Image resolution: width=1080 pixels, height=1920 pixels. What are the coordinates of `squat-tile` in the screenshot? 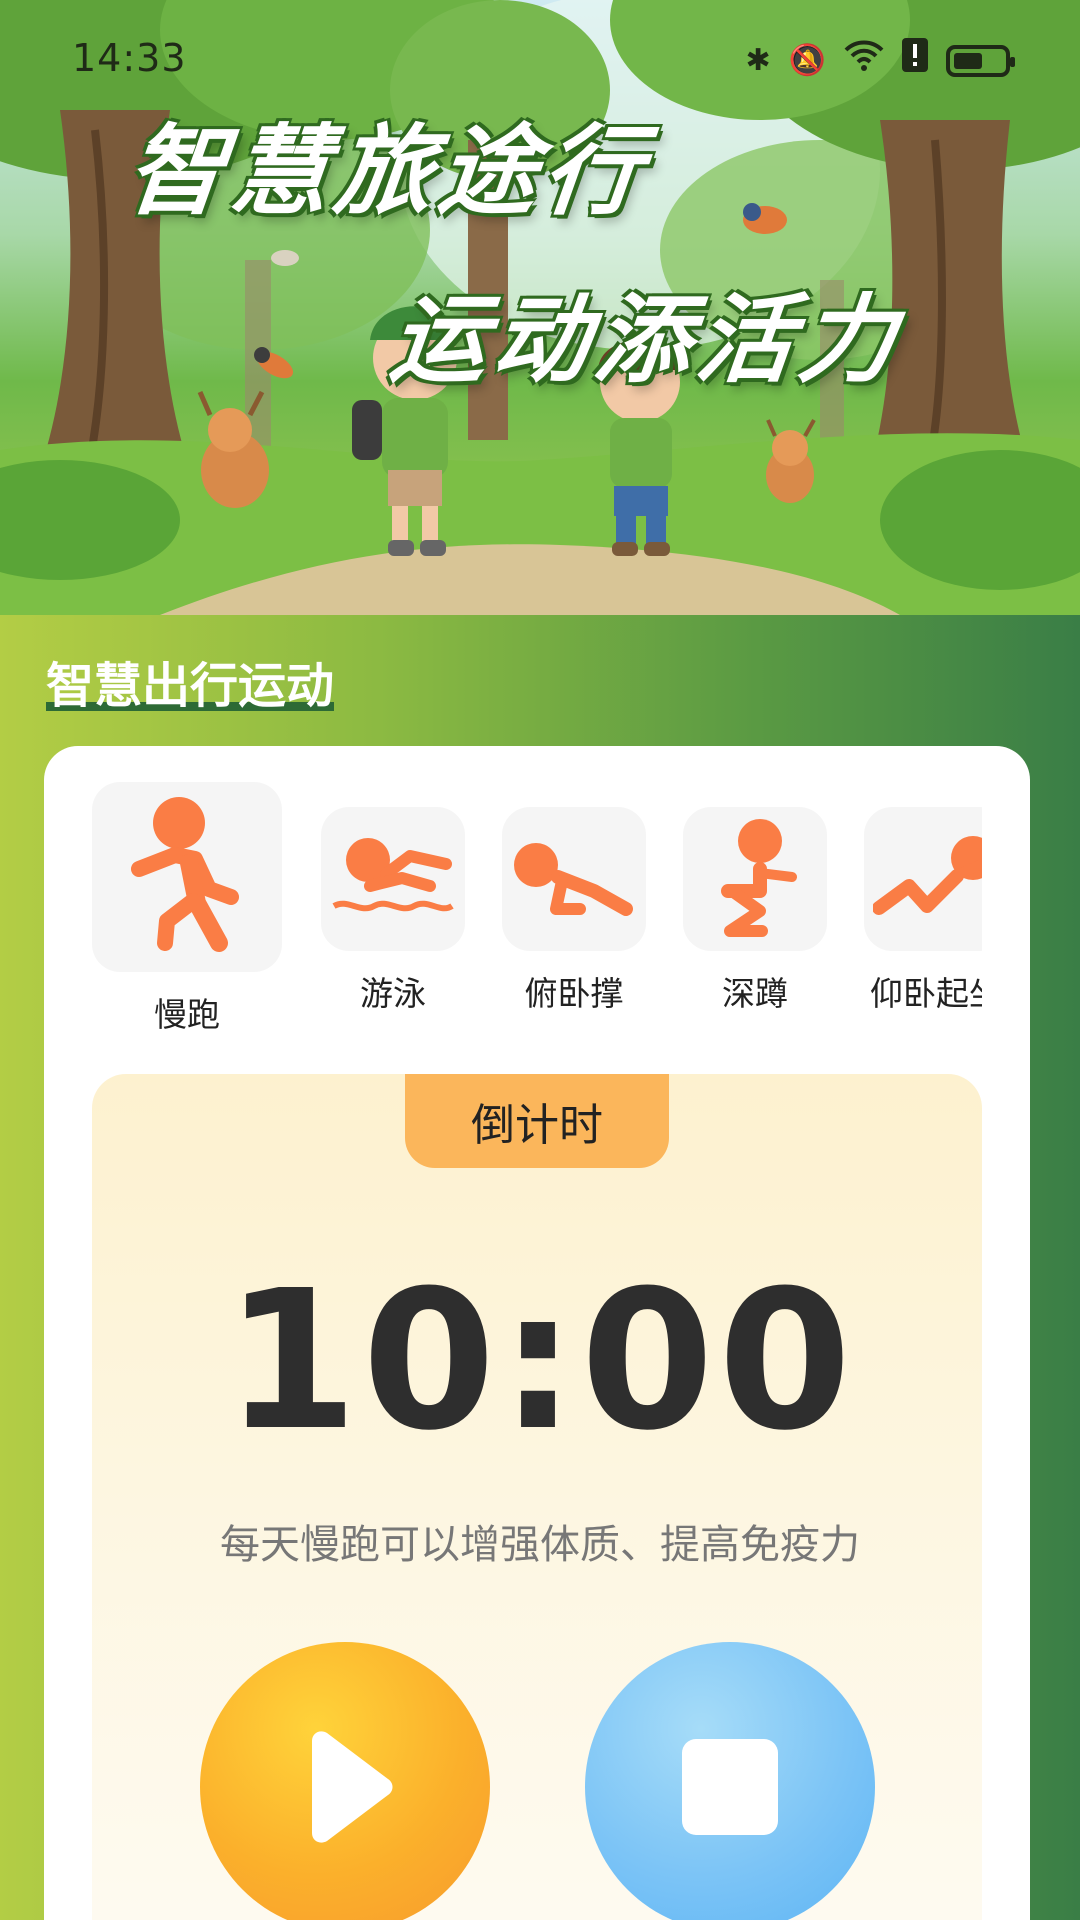 It's located at (755, 879).